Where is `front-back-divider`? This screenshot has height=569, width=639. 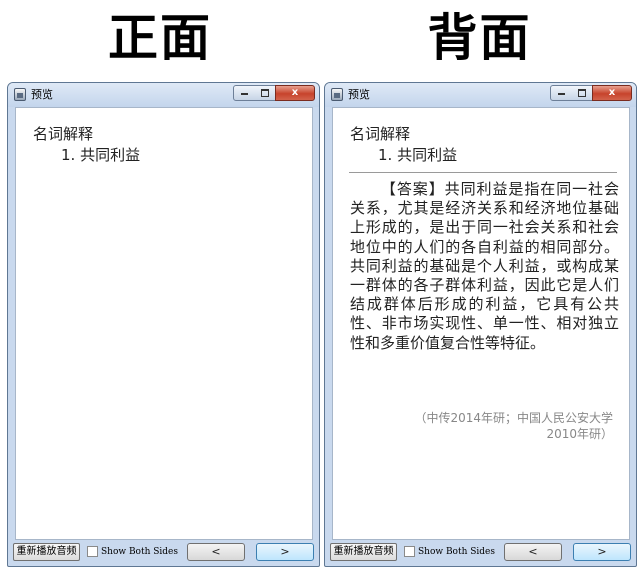 front-back-divider is located at coordinates (483, 172).